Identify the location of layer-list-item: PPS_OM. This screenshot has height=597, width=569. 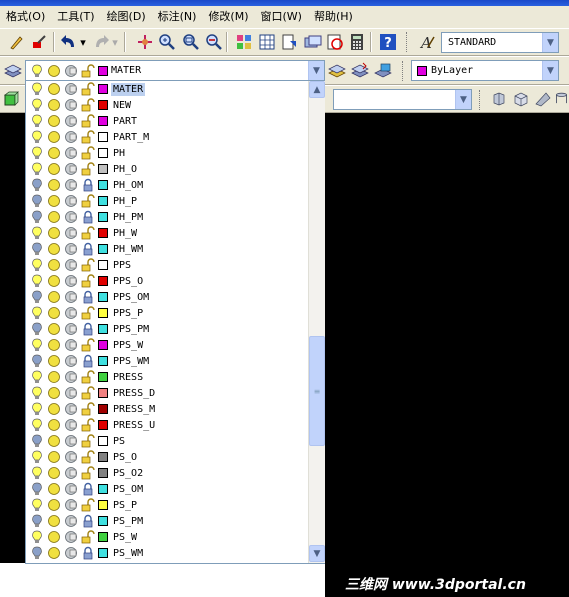
(167, 297).